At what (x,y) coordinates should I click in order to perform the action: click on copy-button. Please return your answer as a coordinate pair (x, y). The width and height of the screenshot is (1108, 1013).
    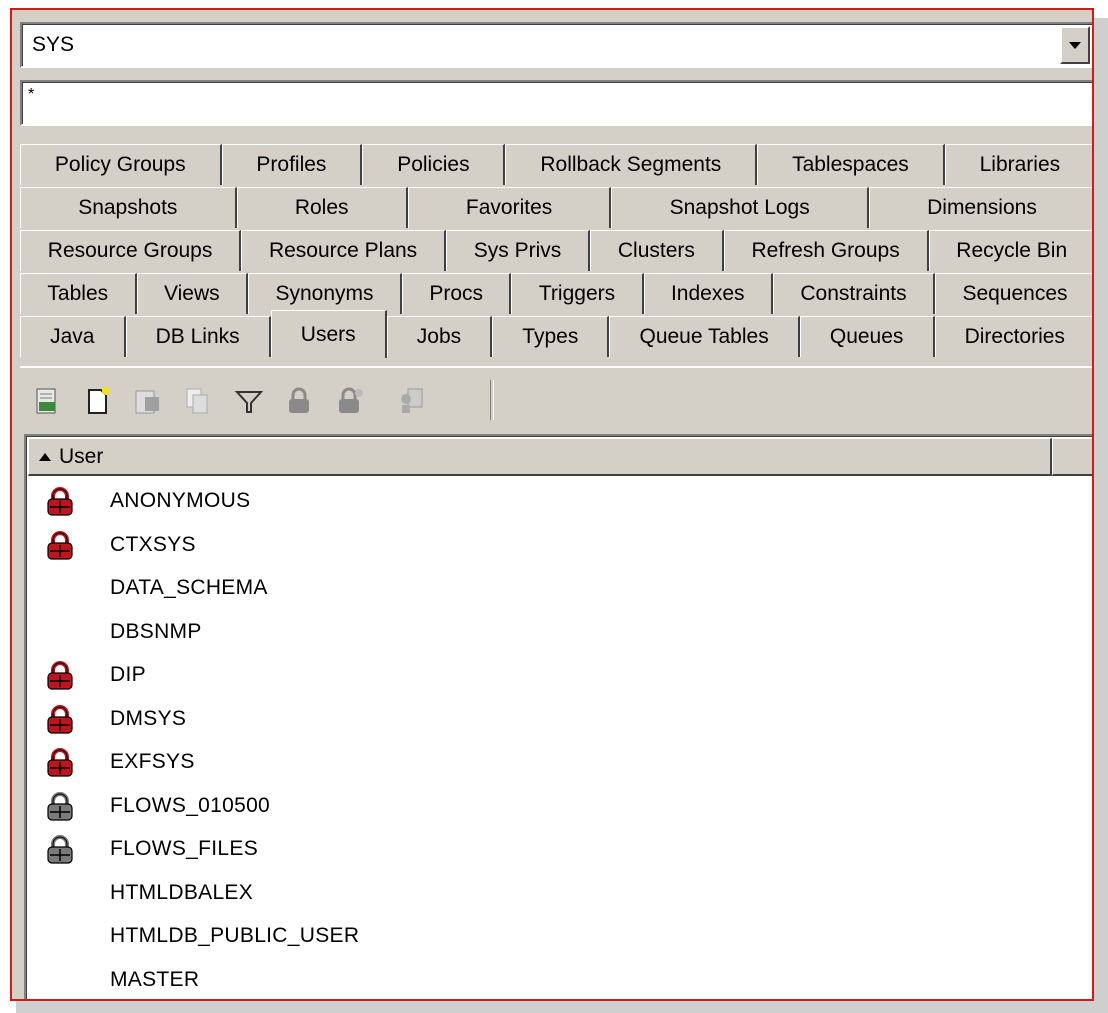
    Looking at the image, I should click on (197, 401).